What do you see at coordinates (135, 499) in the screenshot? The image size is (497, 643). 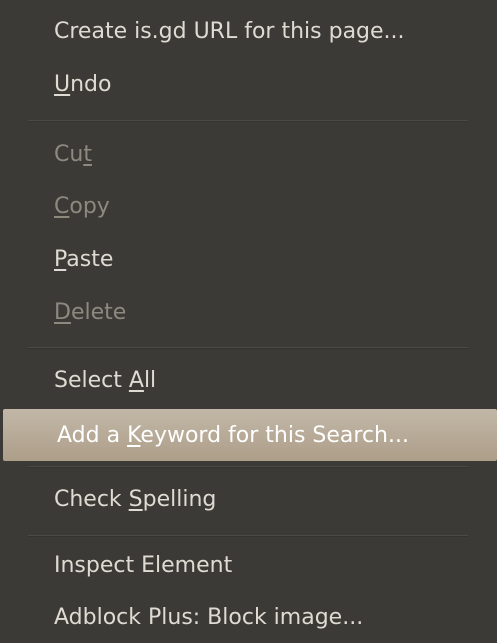 I see `menu-item-label: Check Spelling` at bounding box center [135, 499].